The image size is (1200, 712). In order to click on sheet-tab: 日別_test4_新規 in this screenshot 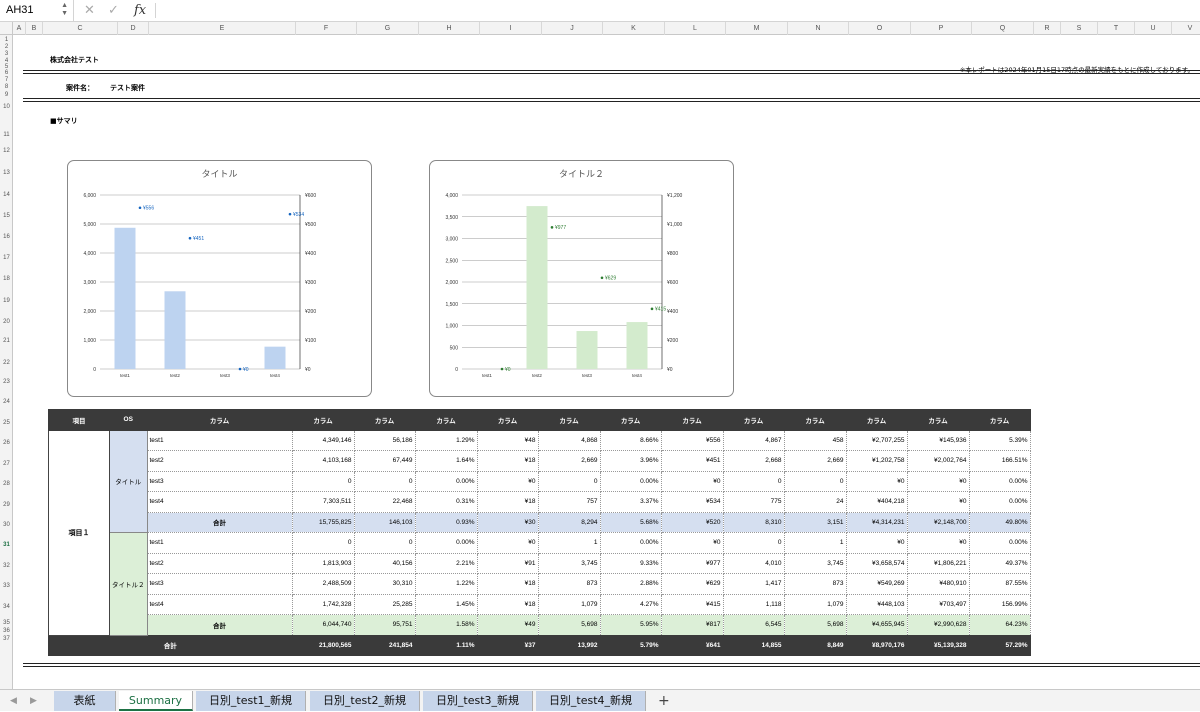, I will do `click(591, 701)`.